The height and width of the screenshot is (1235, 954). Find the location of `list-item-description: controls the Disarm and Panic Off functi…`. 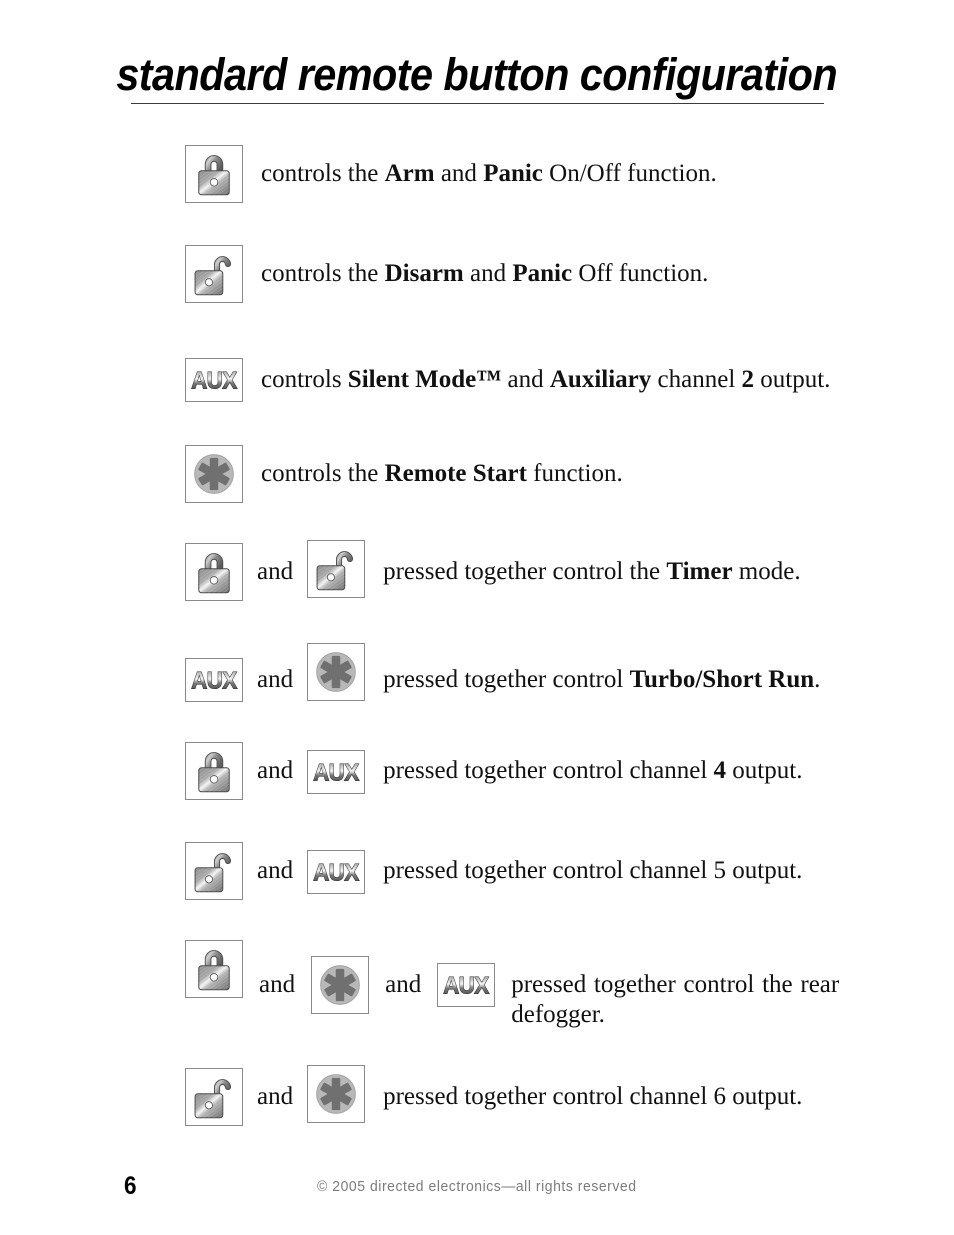

list-item-description: controls the Disarm and Panic Off functi… is located at coordinates (485, 273).